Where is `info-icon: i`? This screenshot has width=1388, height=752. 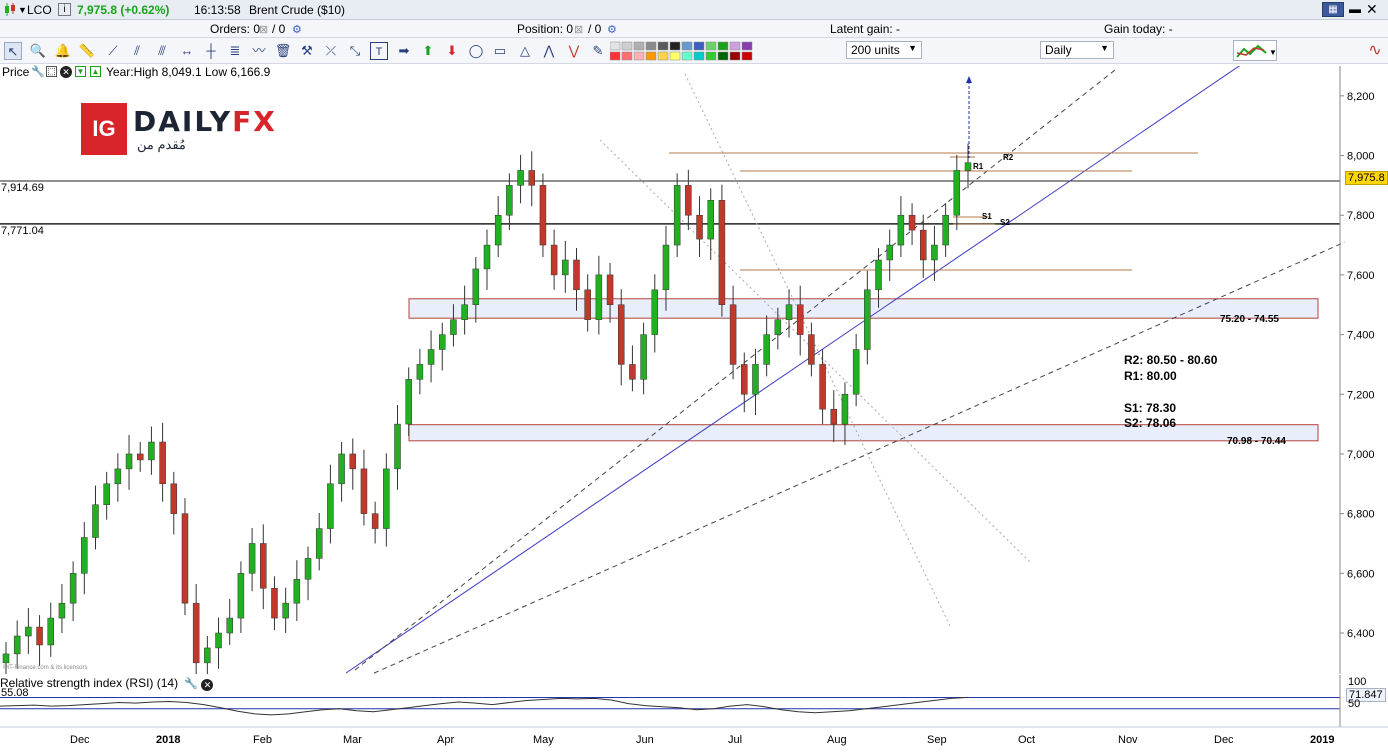 info-icon: i is located at coordinates (64, 9).